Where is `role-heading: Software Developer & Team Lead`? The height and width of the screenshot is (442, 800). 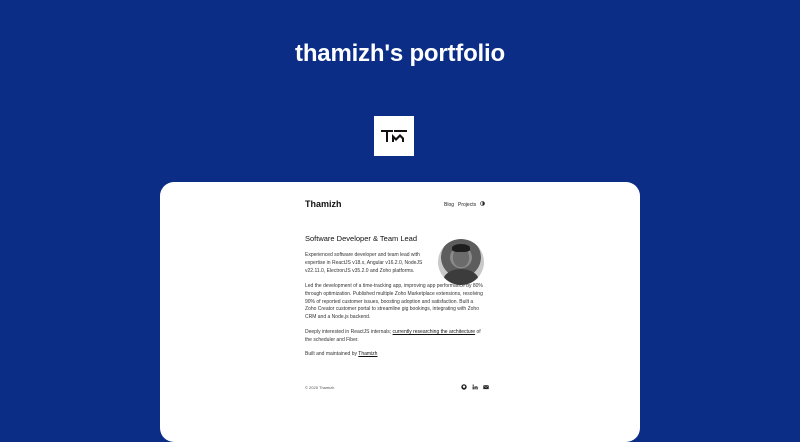
role-heading: Software Developer & Team Lead is located at coordinates (361, 238).